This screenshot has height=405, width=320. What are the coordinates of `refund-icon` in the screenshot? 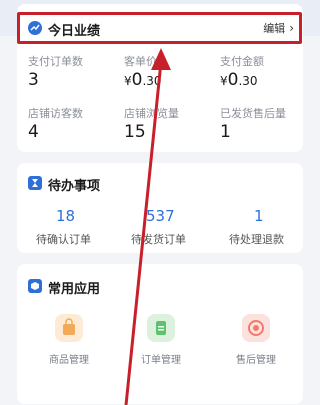 It's located at (256, 328).